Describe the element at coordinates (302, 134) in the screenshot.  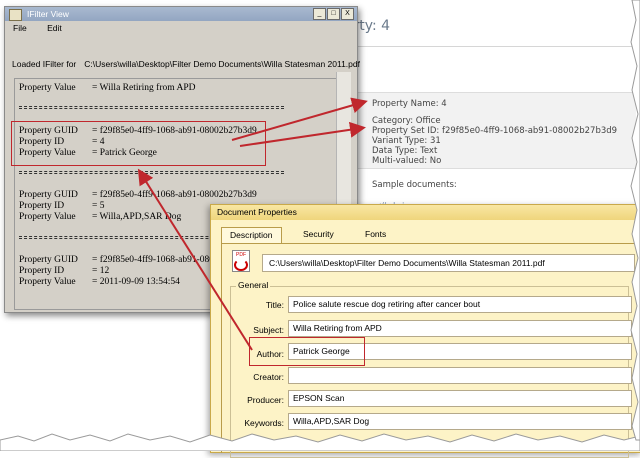
I see `arrow-to-property-set-id` at that location.